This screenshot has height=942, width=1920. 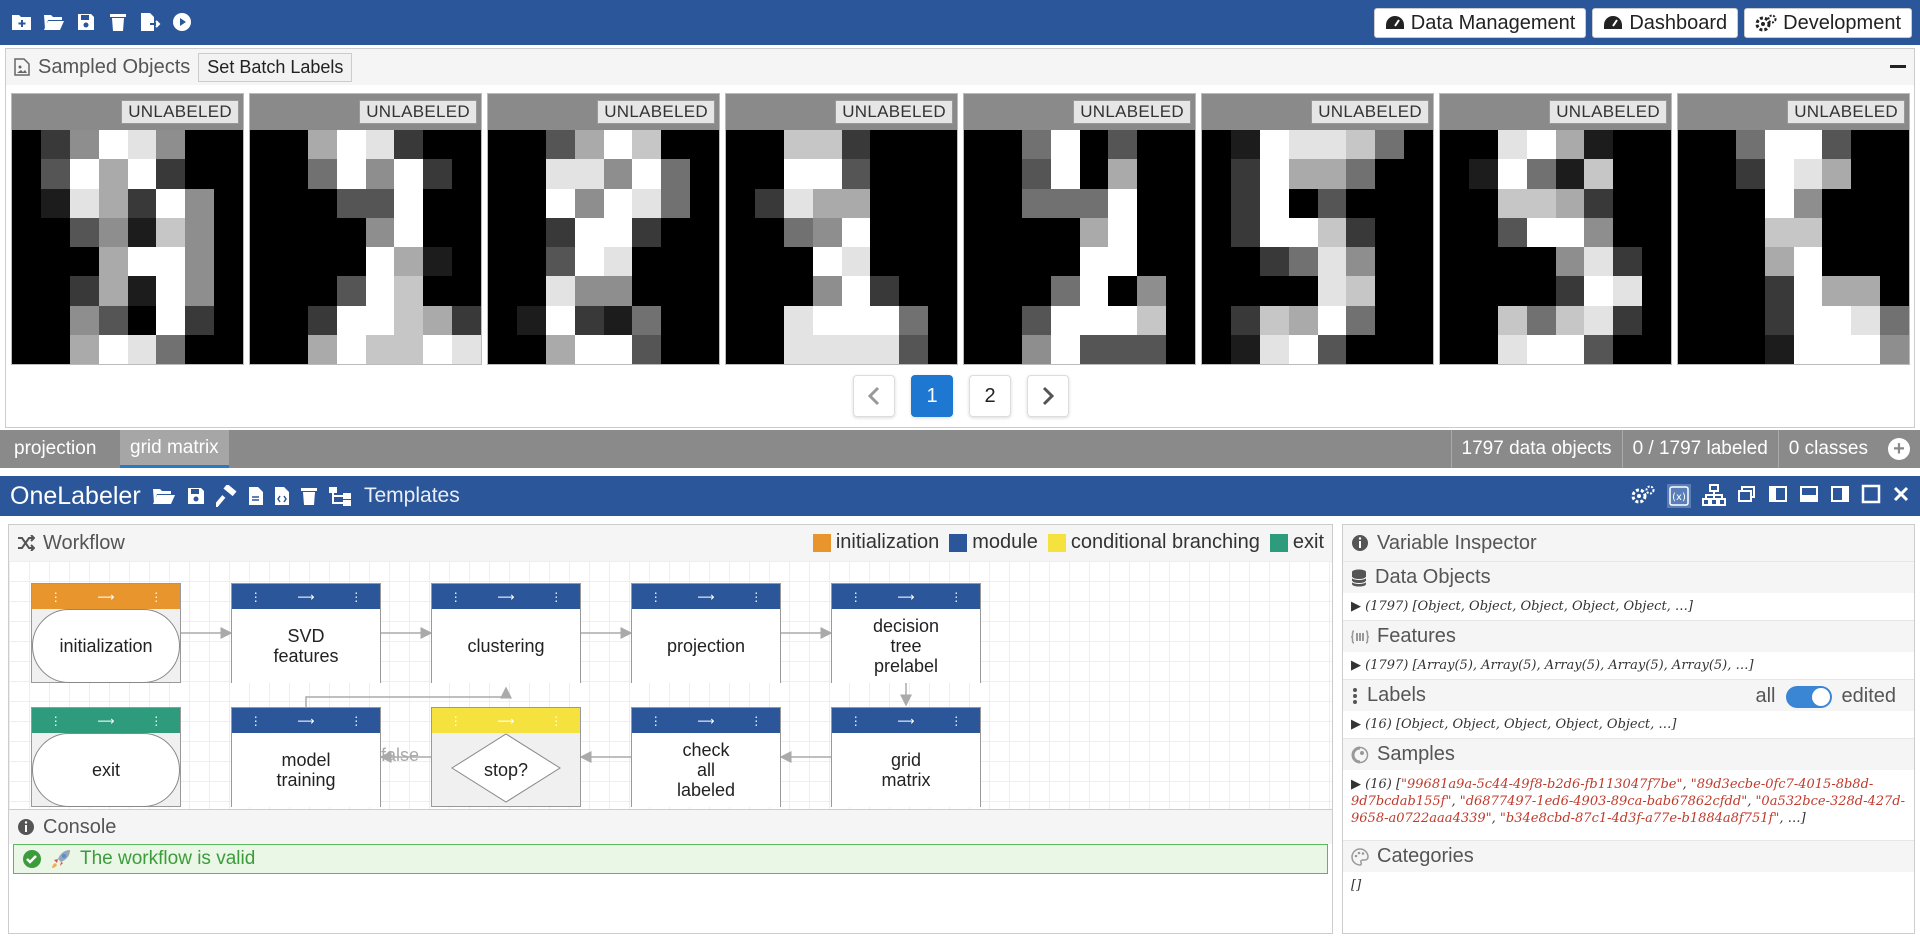 What do you see at coordinates (164, 496) in the screenshot?
I see `folder-open-icon` at bounding box center [164, 496].